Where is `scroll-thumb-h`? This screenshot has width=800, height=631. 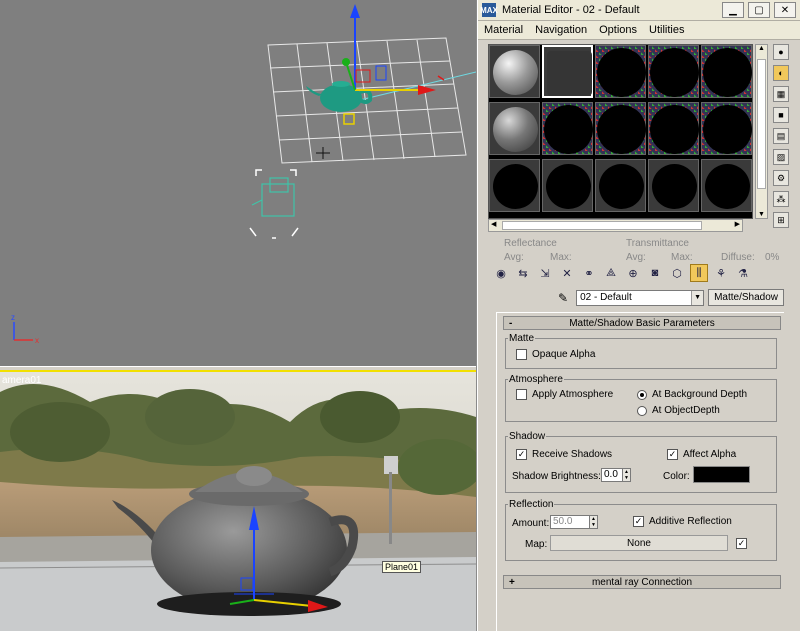
scroll-thumb-h is located at coordinates (602, 225).